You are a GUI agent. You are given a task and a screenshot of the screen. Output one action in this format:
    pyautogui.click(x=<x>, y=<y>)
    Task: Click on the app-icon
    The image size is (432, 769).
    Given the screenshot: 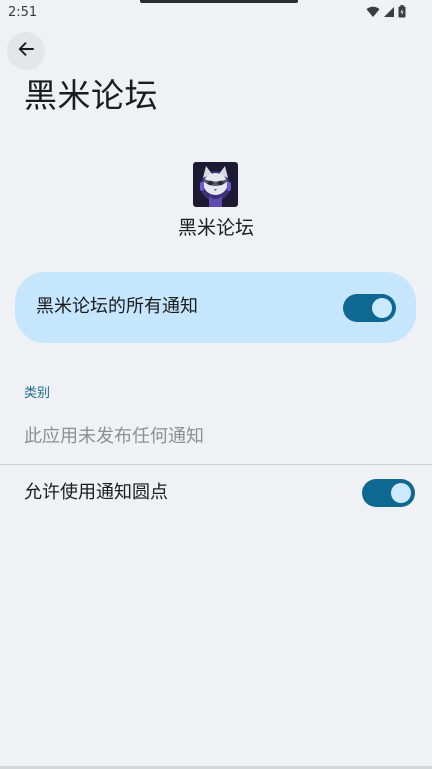 What is the action you would take?
    pyautogui.click(x=215, y=184)
    